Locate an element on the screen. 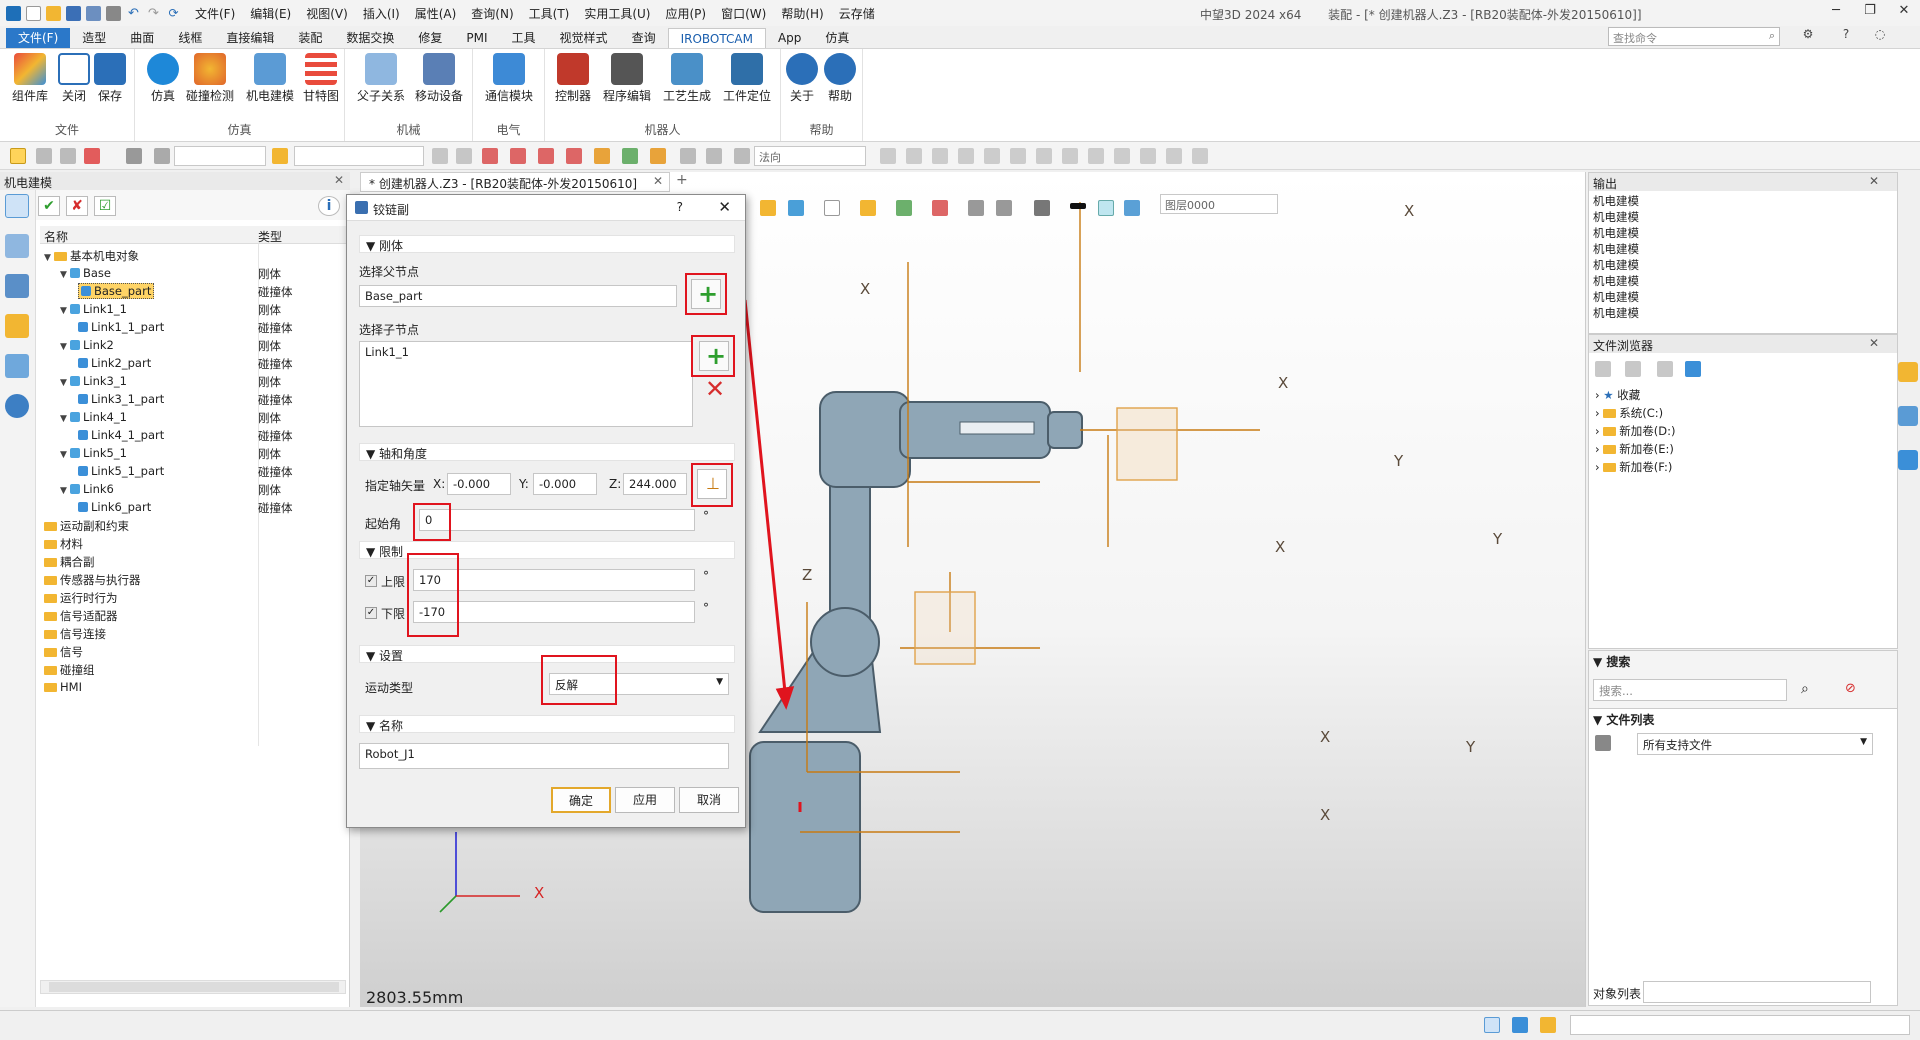 This screenshot has width=1920, height=1040. tree-row: ▼ Link1_1 刚体 is located at coordinates (193, 309).